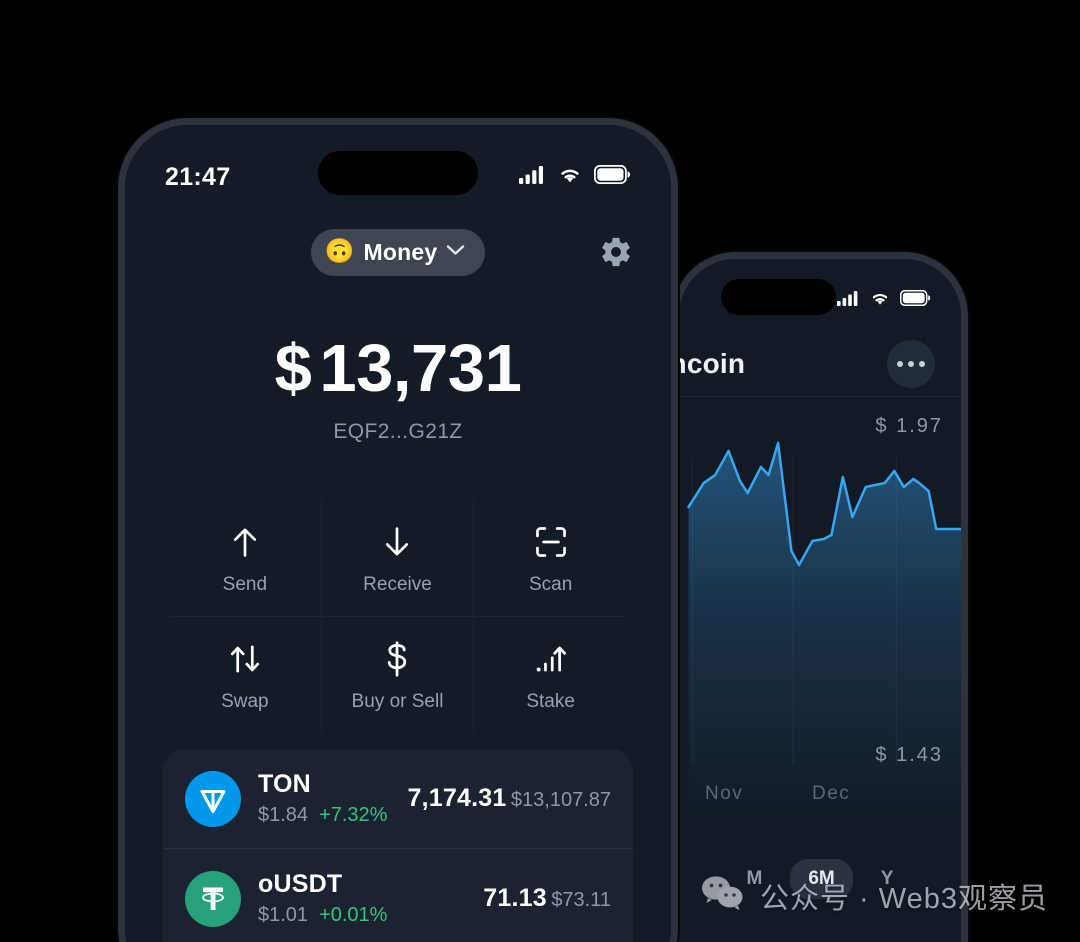 The image size is (1080, 942). I want to click on chart-low-label: $ 1.43, so click(909, 755).